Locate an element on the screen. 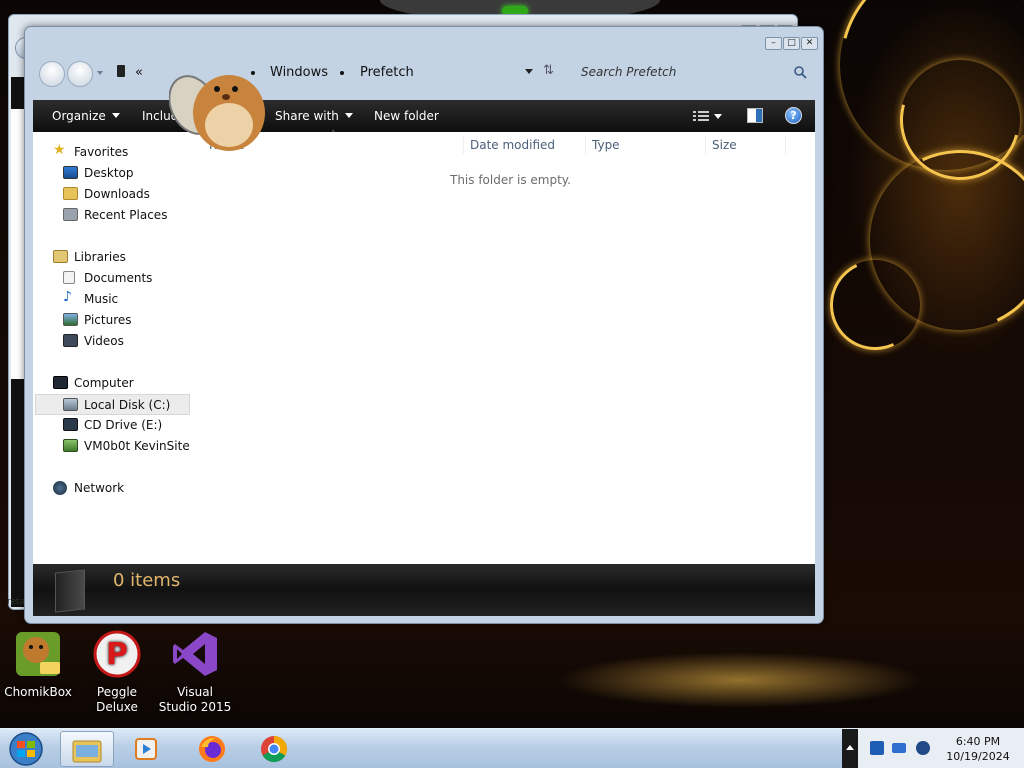 The width and height of the screenshot is (1024, 768). organize-button: Organize is located at coordinates (86, 116).